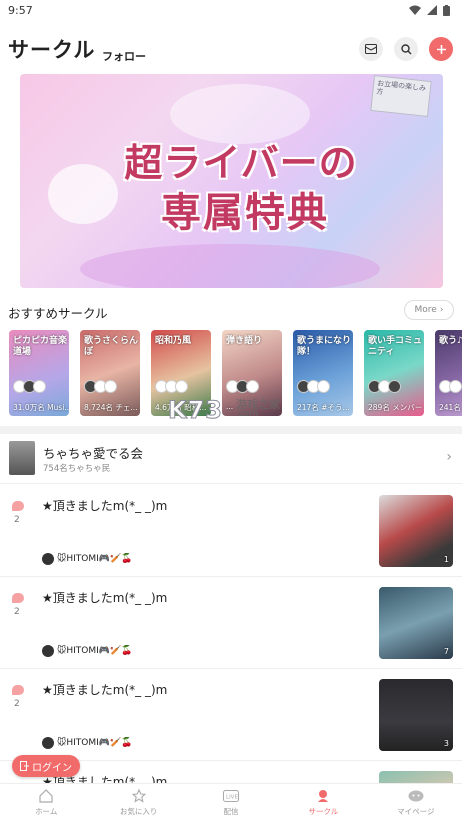 The height and width of the screenshot is (821, 462). What do you see at coordinates (231, 311) in the screenshot?
I see `recommended-header: おすすめサークル More ›` at bounding box center [231, 311].